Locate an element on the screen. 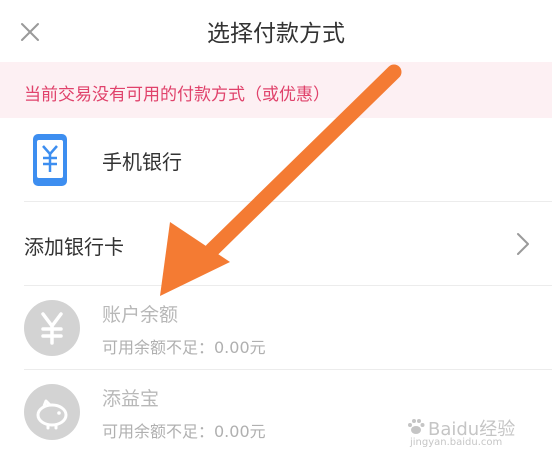 The height and width of the screenshot is (459, 552). page-title: 选择付款方式 is located at coordinates (276, 34).